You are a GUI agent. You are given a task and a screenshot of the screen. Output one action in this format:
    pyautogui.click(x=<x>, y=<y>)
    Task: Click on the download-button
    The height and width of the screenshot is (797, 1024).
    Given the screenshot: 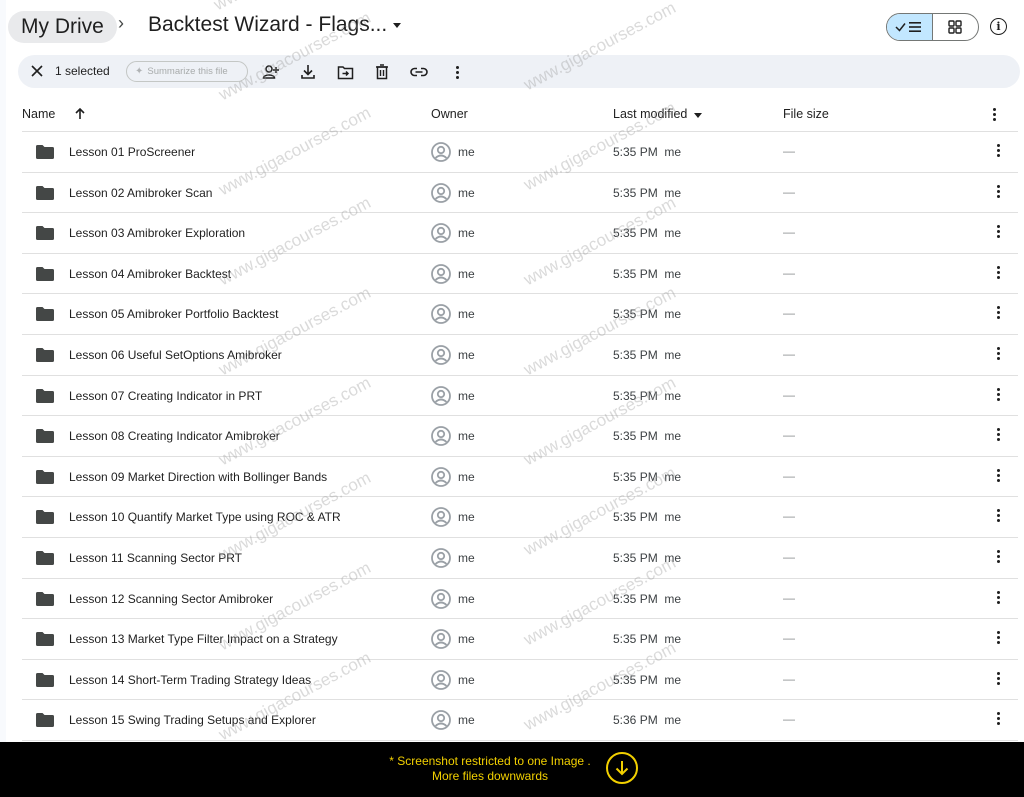 What is the action you would take?
    pyautogui.click(x=308, y=72)
    